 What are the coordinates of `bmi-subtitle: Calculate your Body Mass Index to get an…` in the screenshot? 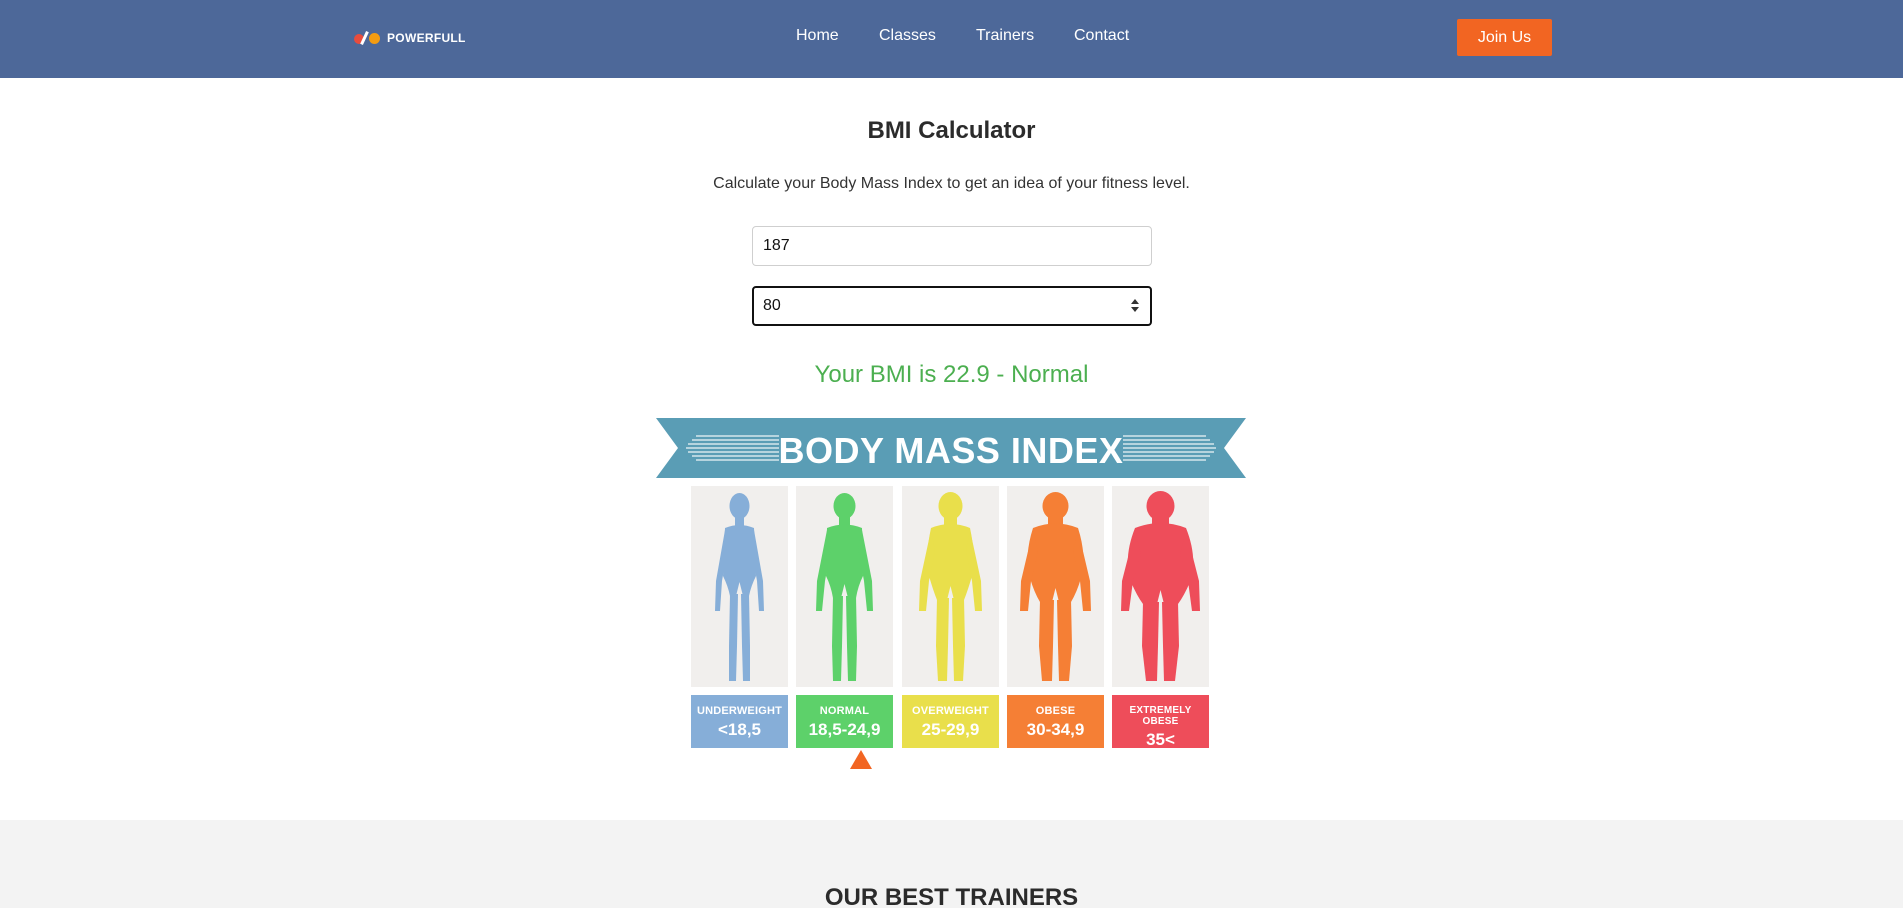 It's located at (951, 183).